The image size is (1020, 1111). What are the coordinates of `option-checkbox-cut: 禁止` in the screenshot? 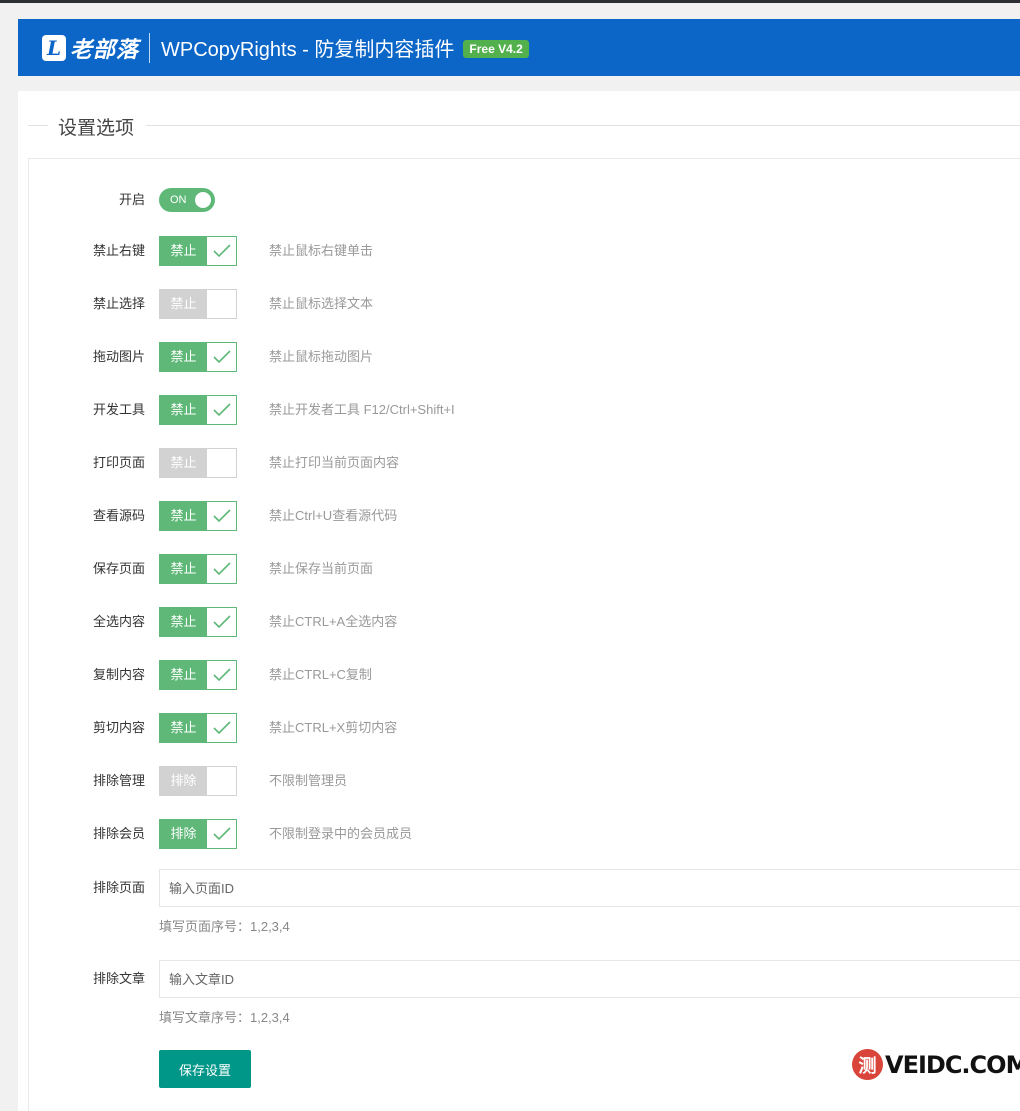 It's located at (198, 728).